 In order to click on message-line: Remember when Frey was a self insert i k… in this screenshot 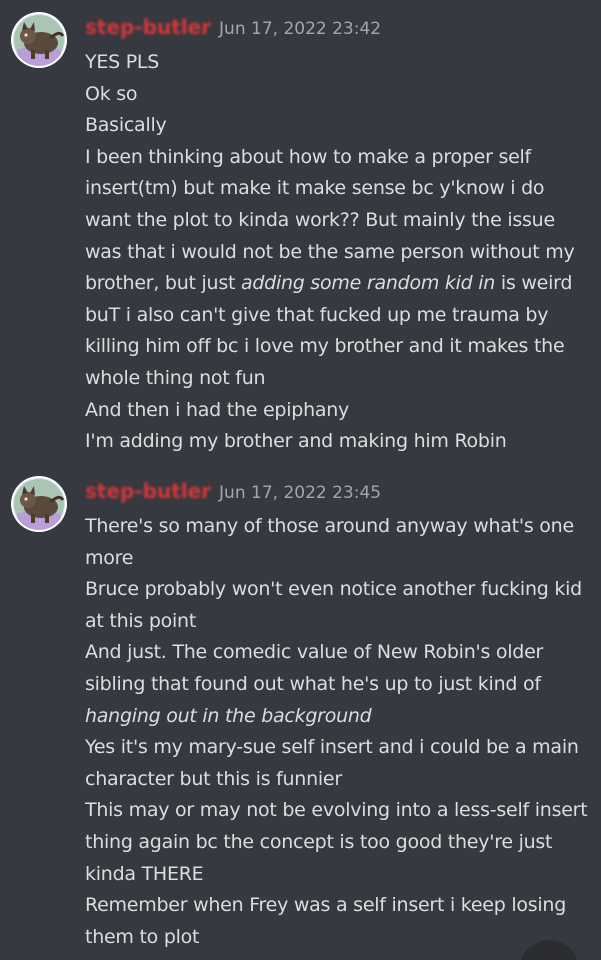, I will do `click(326, 921)`.